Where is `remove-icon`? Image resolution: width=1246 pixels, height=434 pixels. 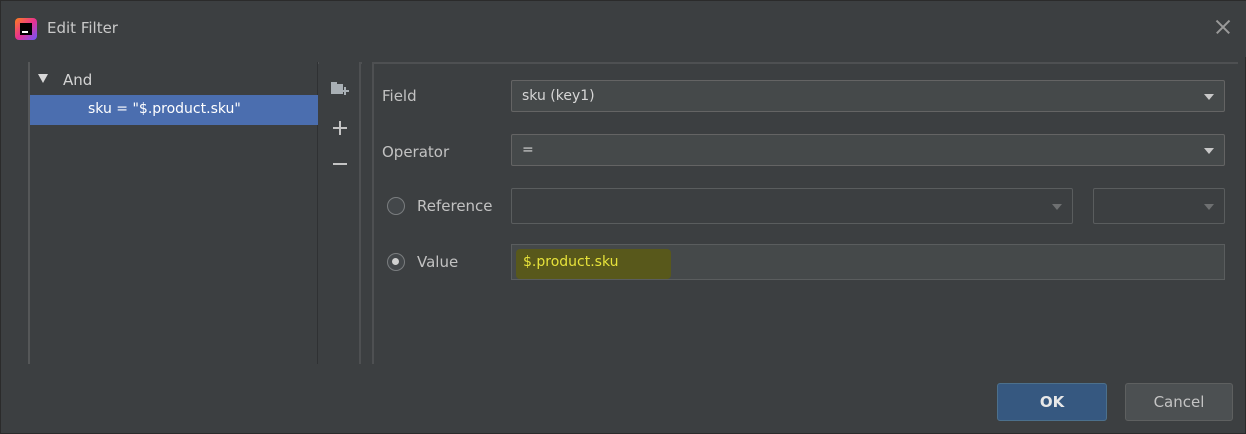 remove-icon is located at coordinates (340, 163).